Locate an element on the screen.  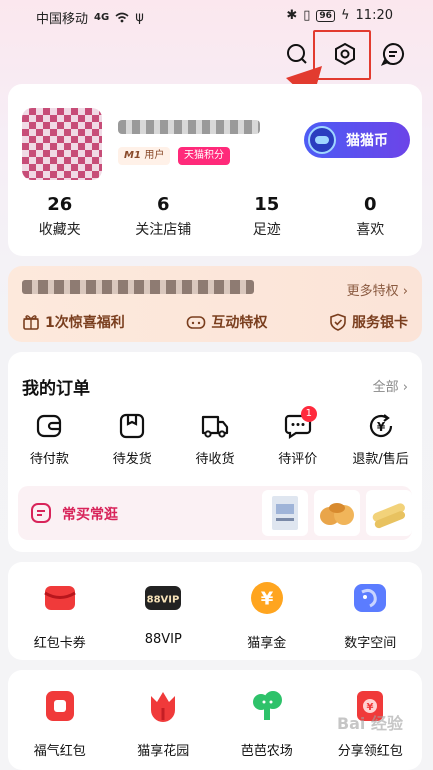
yen-coin-icon: ¥ is located at coordinates (266, 598).